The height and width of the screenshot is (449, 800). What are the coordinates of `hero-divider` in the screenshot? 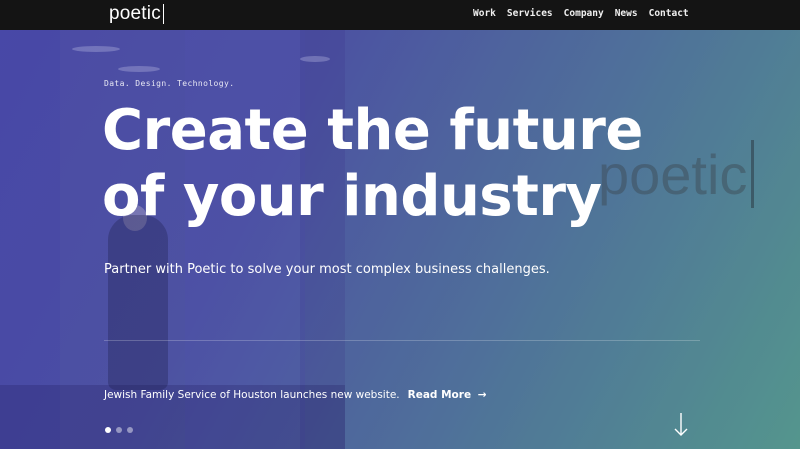 It's located at (402, 340).